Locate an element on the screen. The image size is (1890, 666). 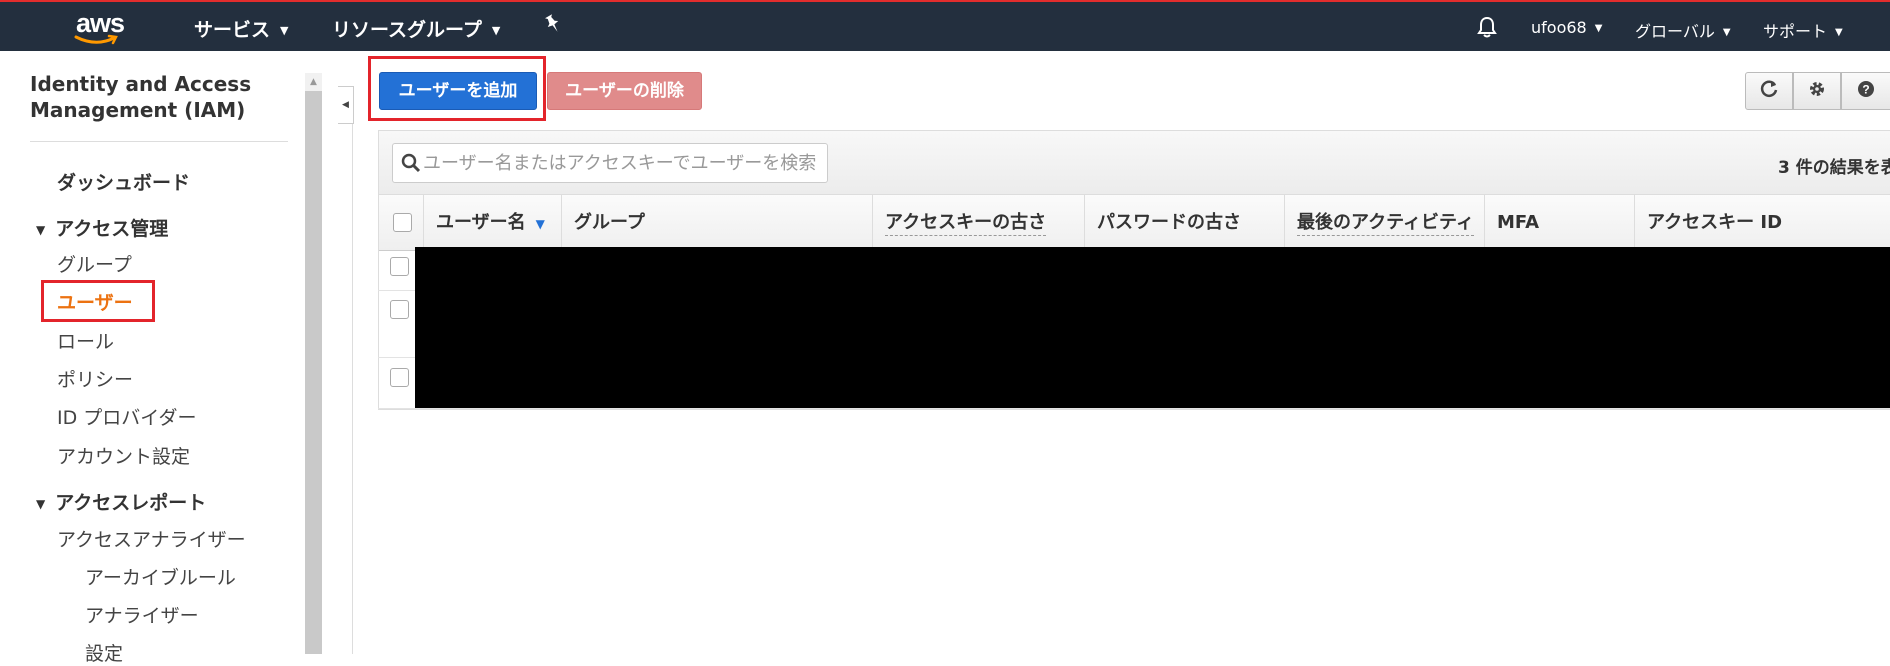
services-menu: サービス ▼ is located at coordinates (241, 28).